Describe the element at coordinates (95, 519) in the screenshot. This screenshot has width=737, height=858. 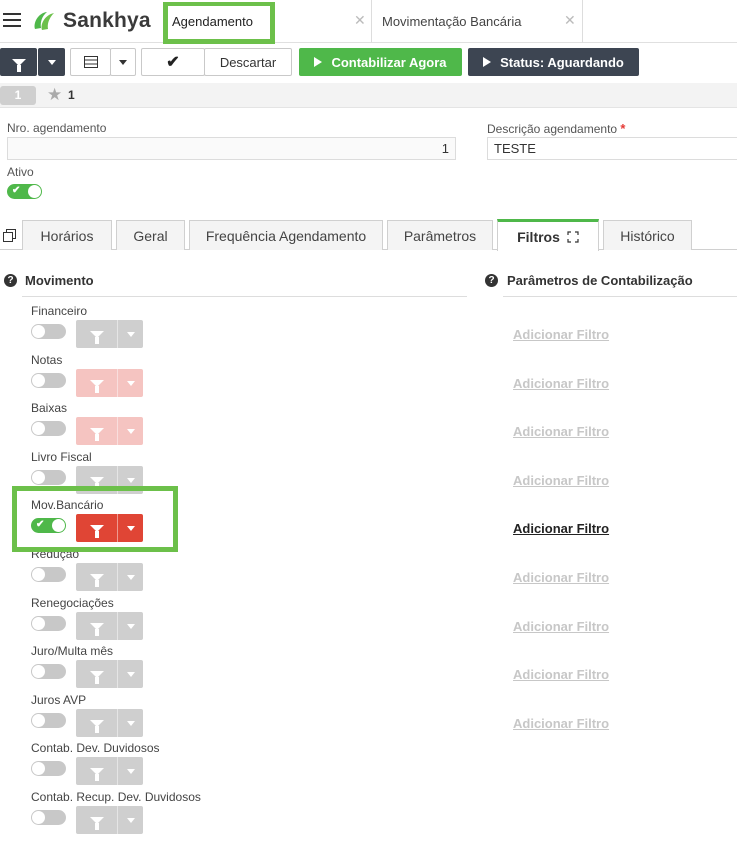
I see `selection-highlight` at that location.